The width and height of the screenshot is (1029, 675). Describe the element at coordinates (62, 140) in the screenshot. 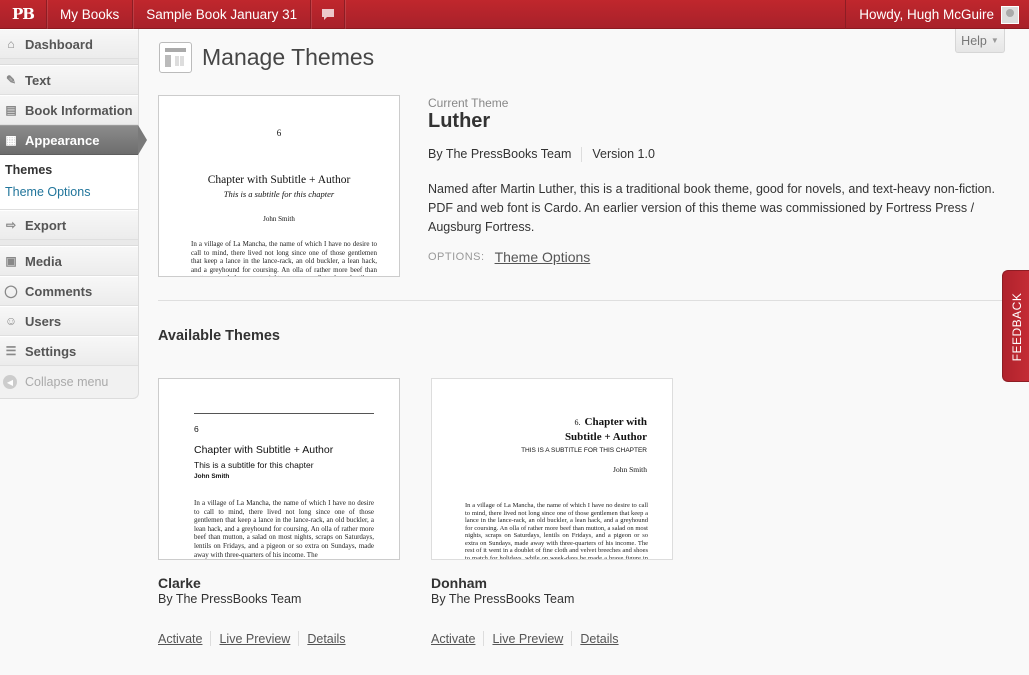

I see `menu-item-label: Appearance` at that location.